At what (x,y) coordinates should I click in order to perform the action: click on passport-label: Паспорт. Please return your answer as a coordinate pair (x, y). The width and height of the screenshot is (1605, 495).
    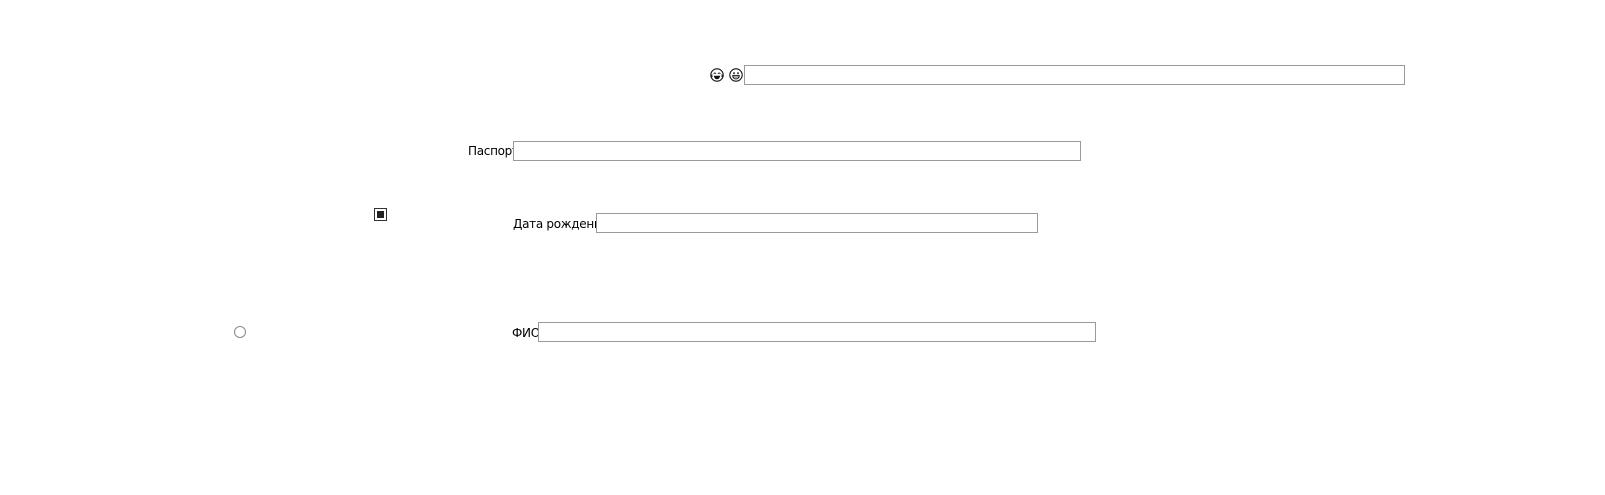
    Looking at the image, I should click on (493, 151).